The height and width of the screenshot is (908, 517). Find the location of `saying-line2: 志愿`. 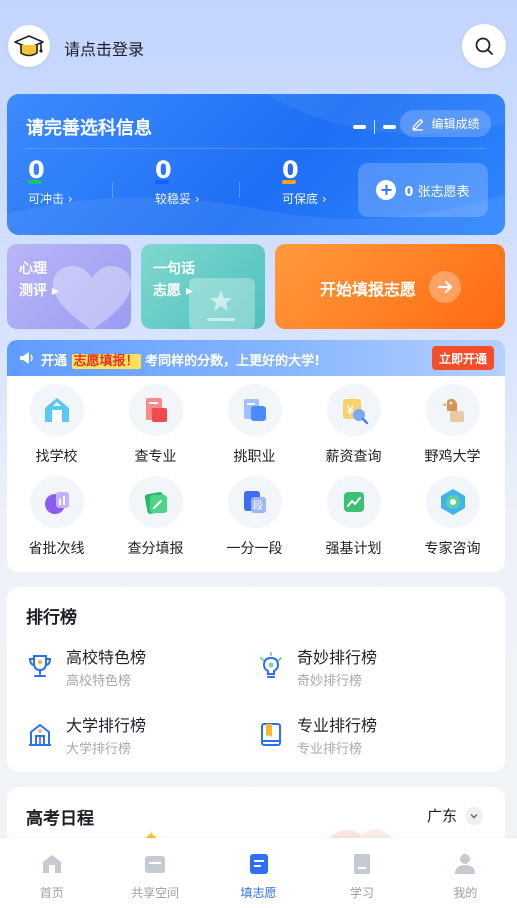

saying-line2: 志愿 is located at coordinates (167, 291).